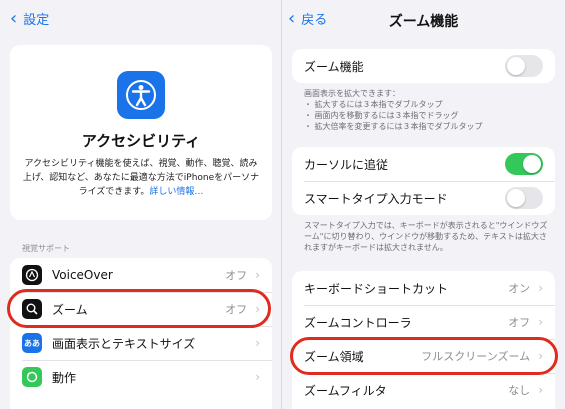 The height and width of the screenshot is (409, 565). I want to click on item-value: なし, so click(519, 390).